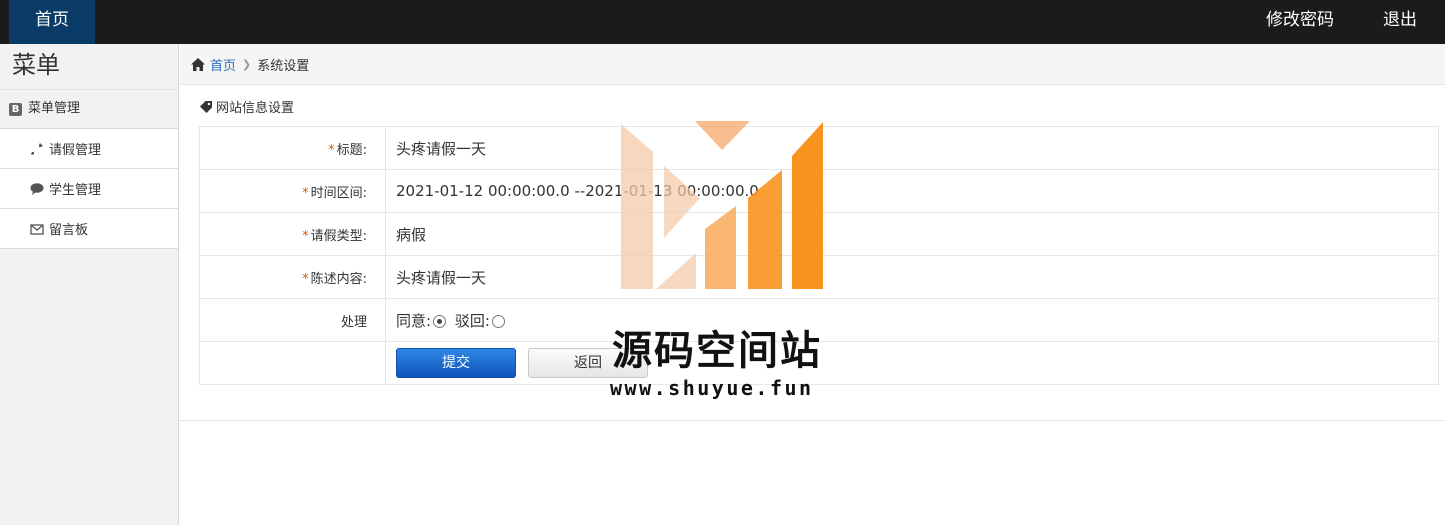 The image size is (1445, 525). I want to click on handle-label: 处理, so click(292, 320).